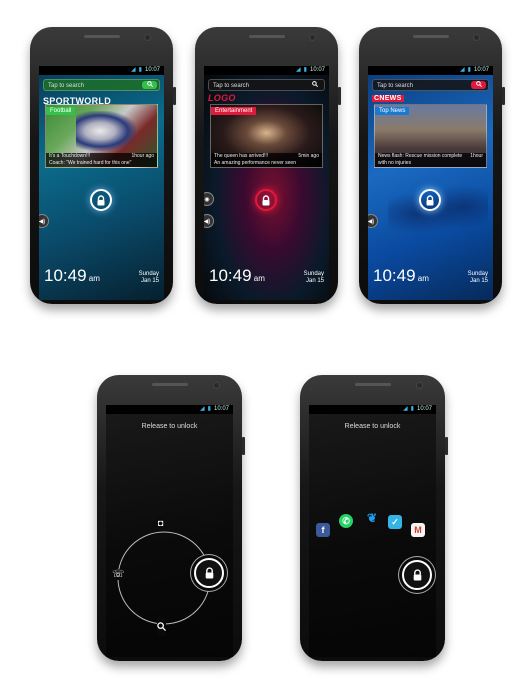  I want to click on category-tag: Football, so click(61, 111).